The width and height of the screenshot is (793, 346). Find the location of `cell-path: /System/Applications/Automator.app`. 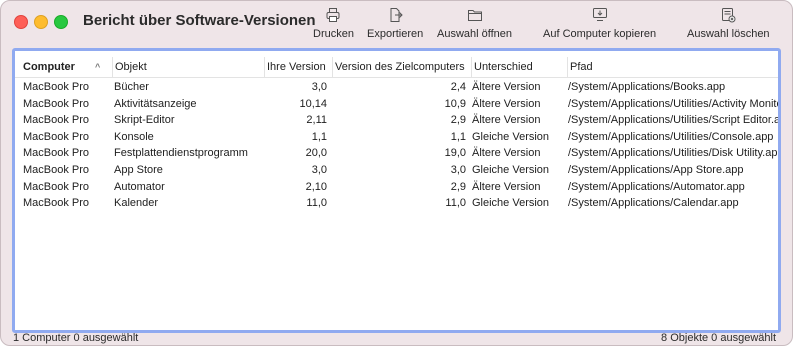

cell-path: /System/Applications/Automator.app is located at coordinates (656, 186).